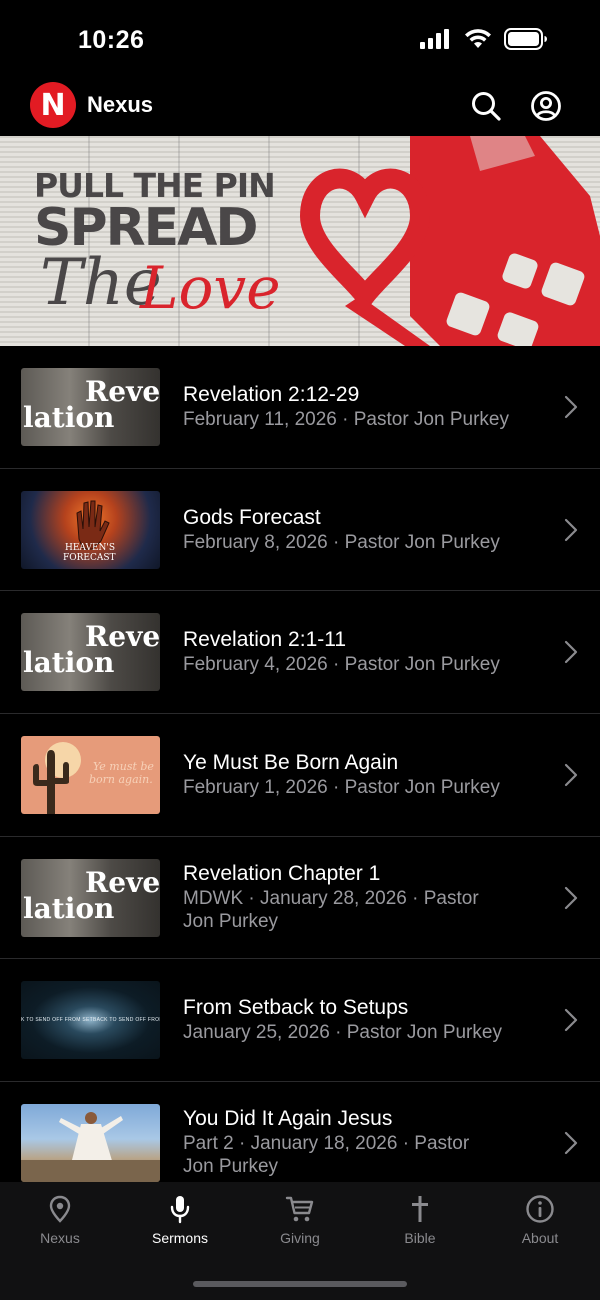 The height and width of the screenshot is (1300, 600). I want to click on tab-label: Bible, so click(420, 1238).